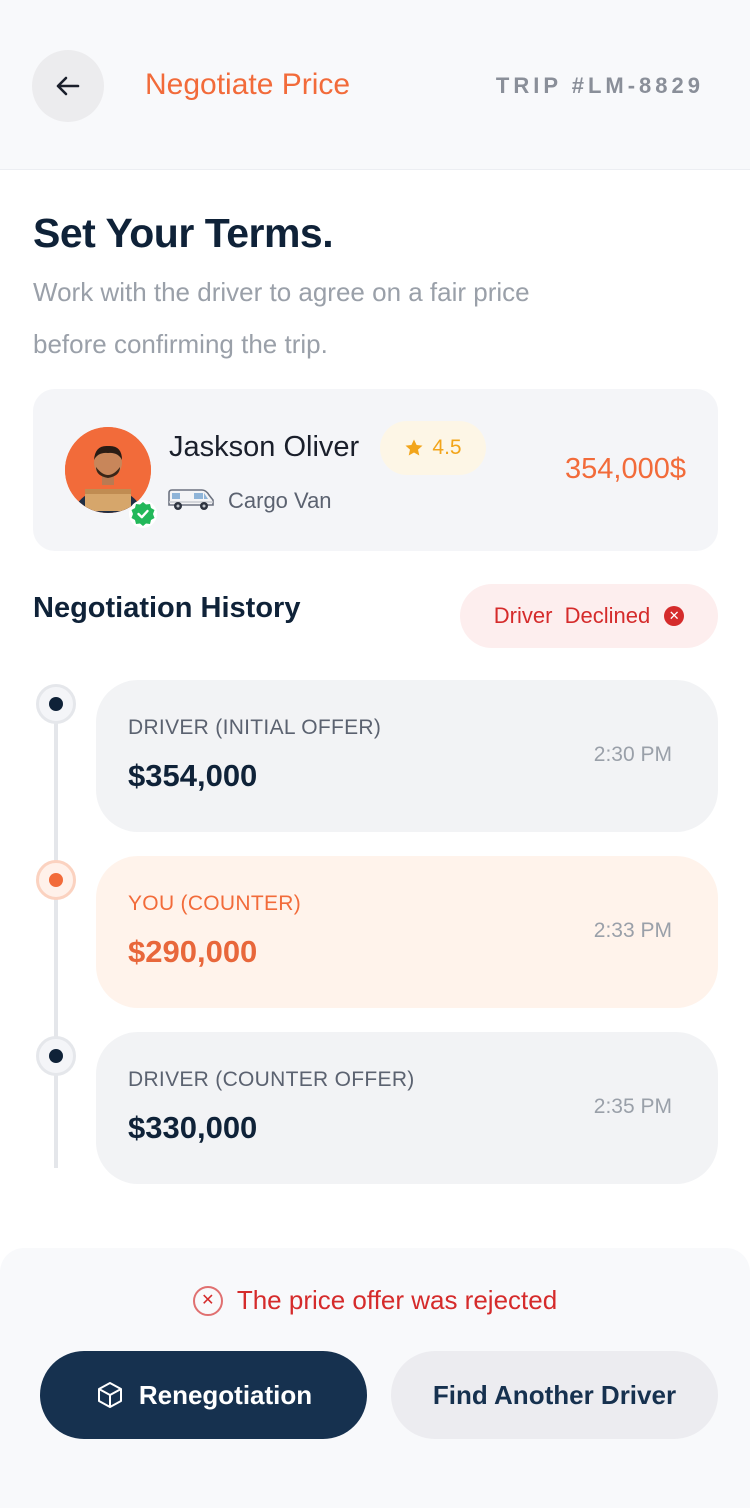 Image resolution: width=750 pixels, height=1508 pixels. What do you see at coordinates (193, 775) in the screenshot?
I see `offer-amount: $354,000` at bounding box center [193, 775].